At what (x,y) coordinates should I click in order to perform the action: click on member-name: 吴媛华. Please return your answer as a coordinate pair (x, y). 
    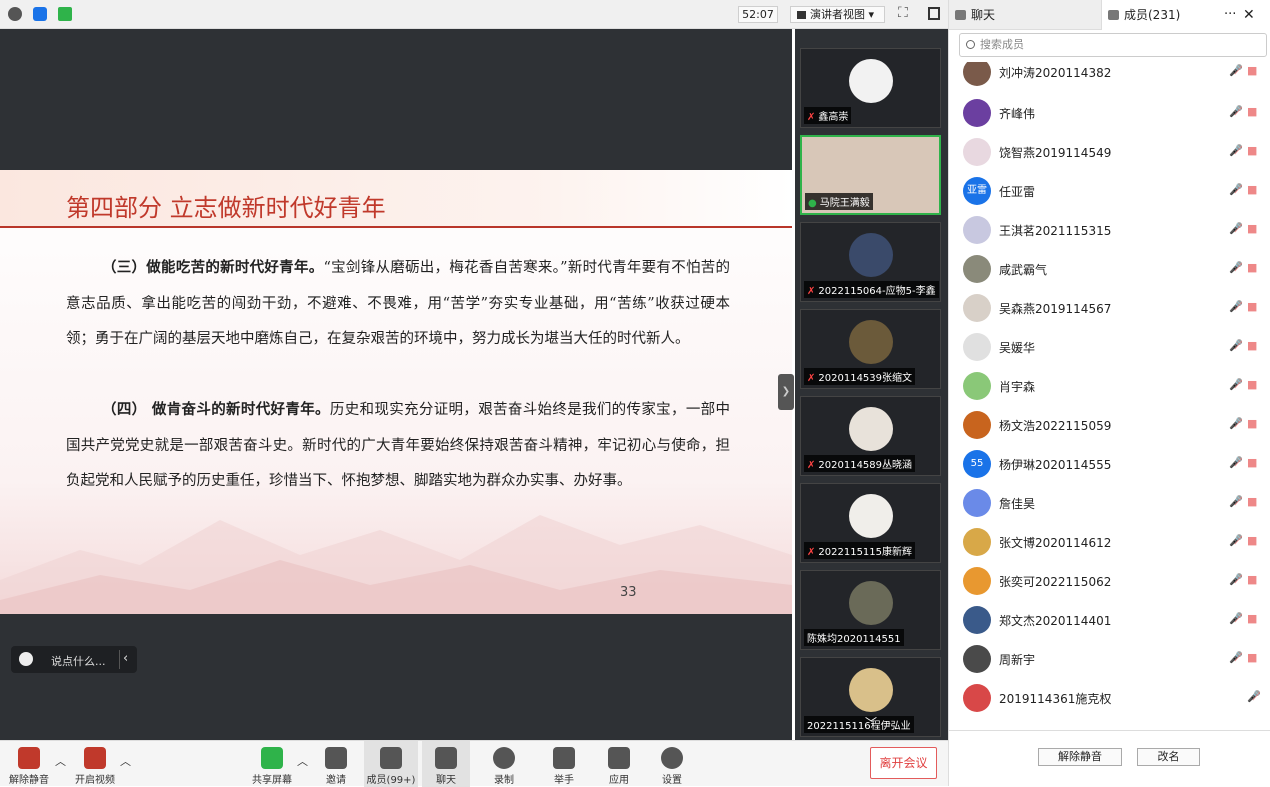
    Looking at the image, I should click on (1017, 348).